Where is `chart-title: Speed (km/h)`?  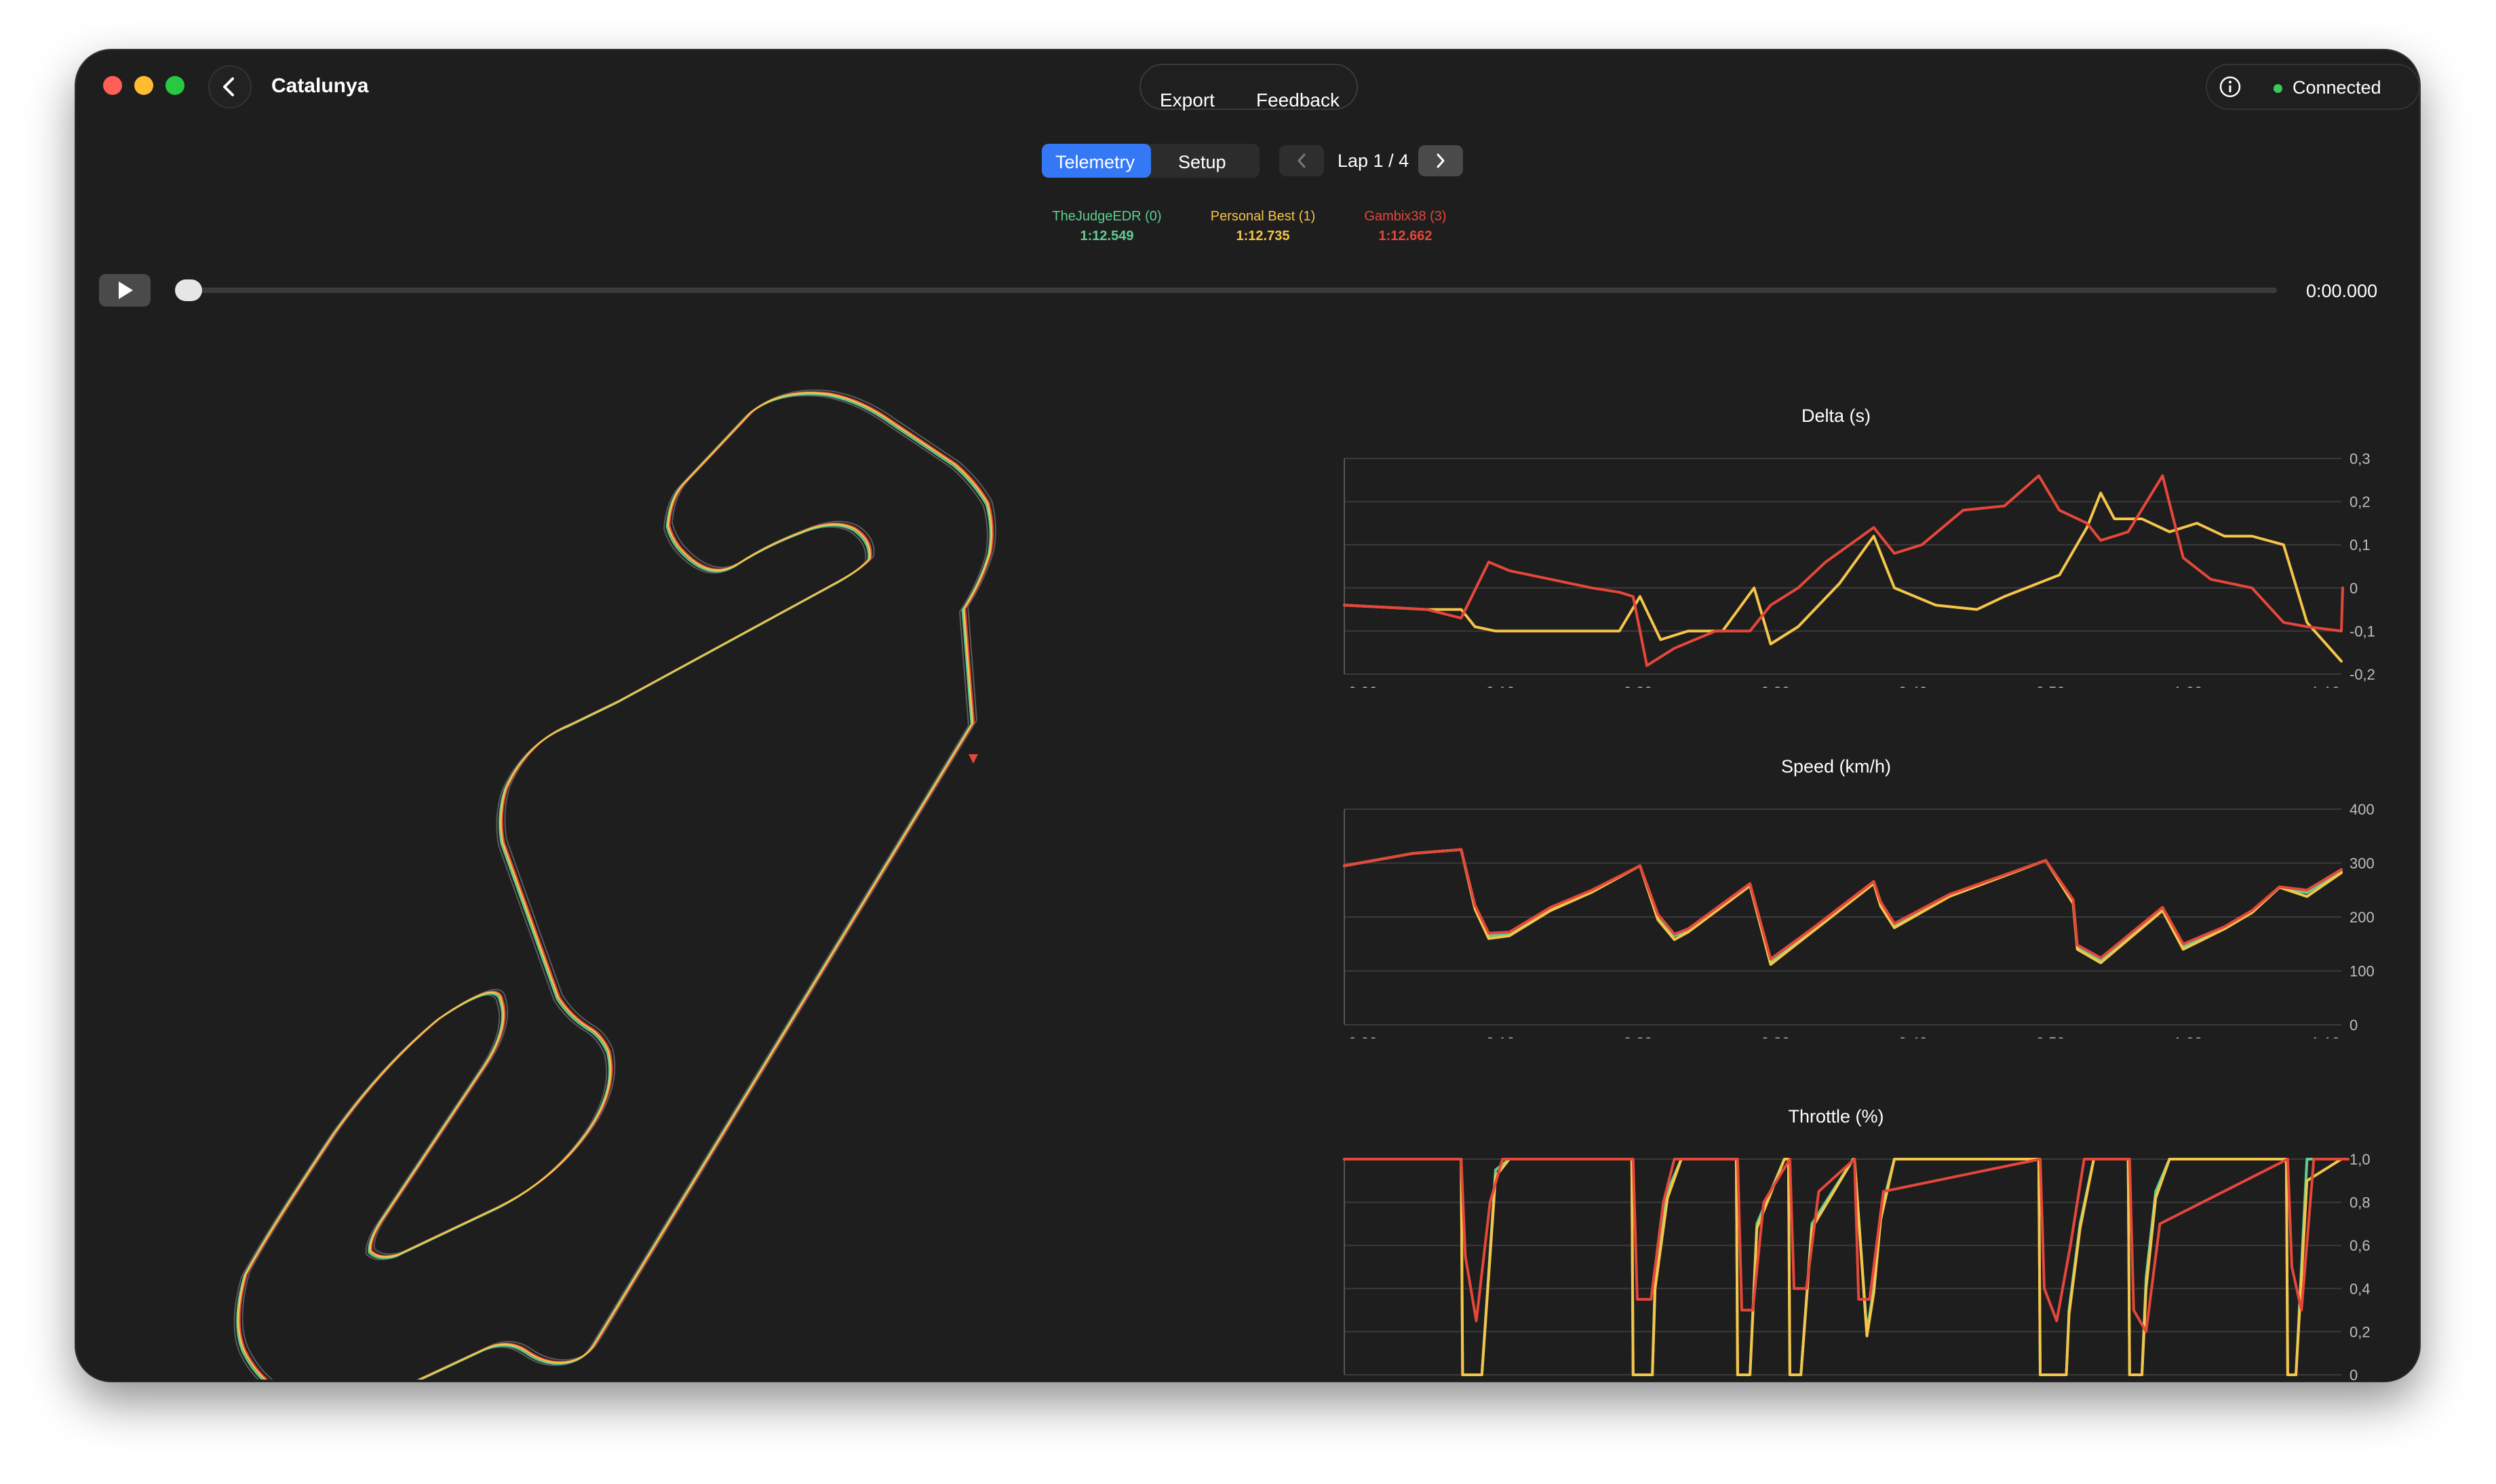 chart-title: Speed (km/h) is located at coordinates (1836, 767).